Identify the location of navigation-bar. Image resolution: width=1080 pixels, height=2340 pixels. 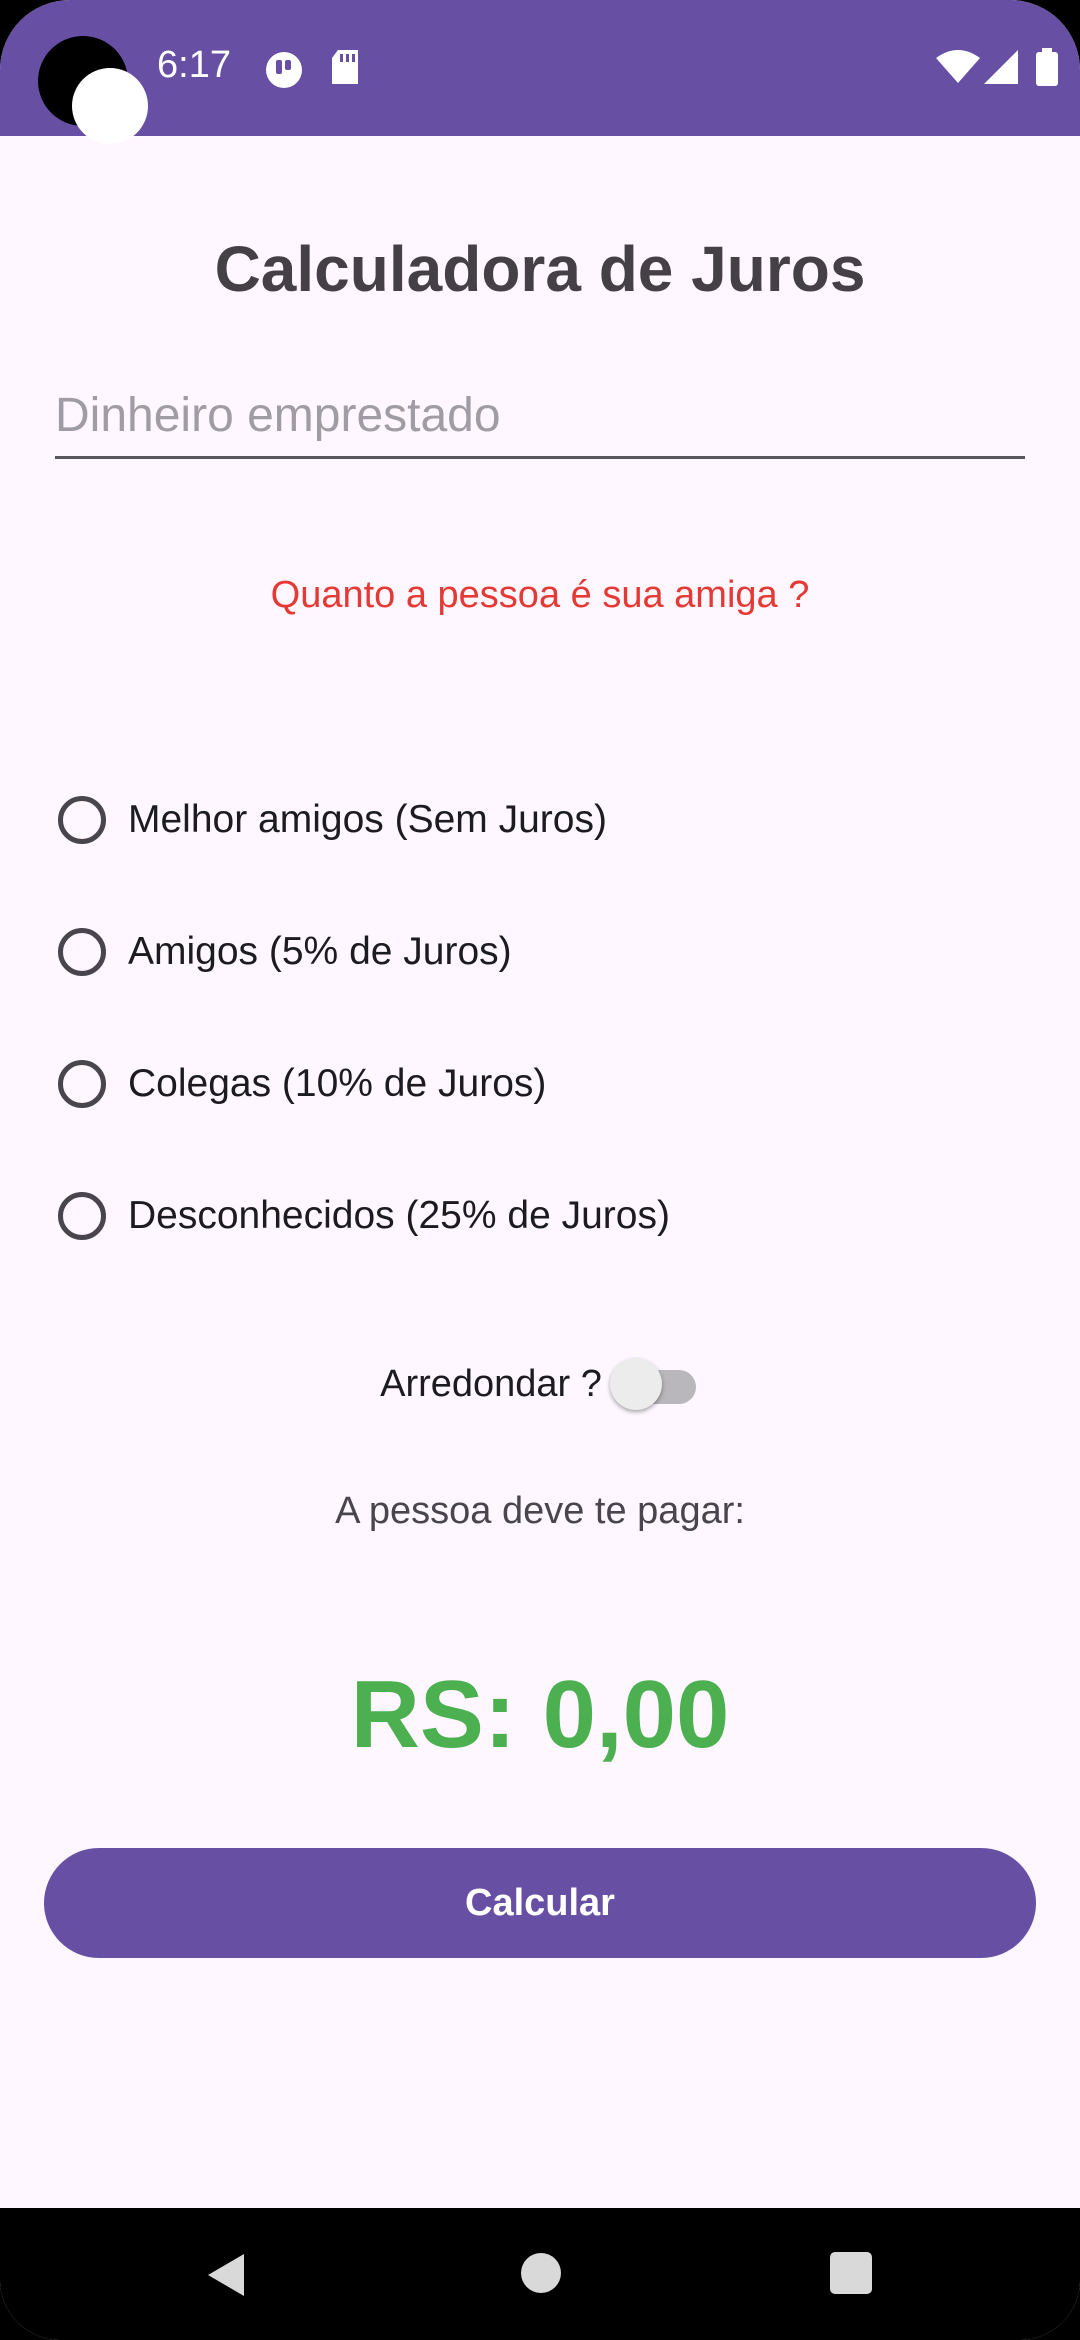
(540, 2274).